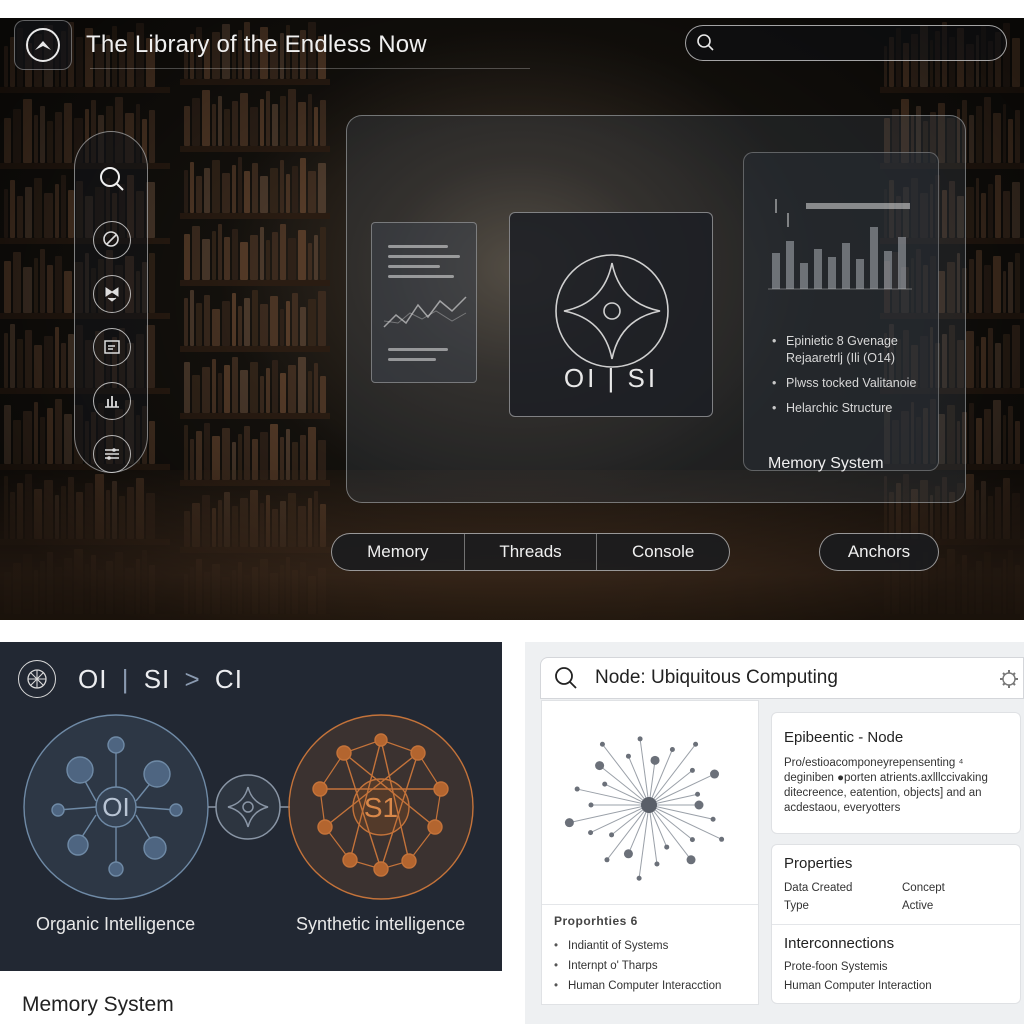  Describe the element at coordinates (840, 244) in the screenshot. I see `bar-graph-icon` at that location.